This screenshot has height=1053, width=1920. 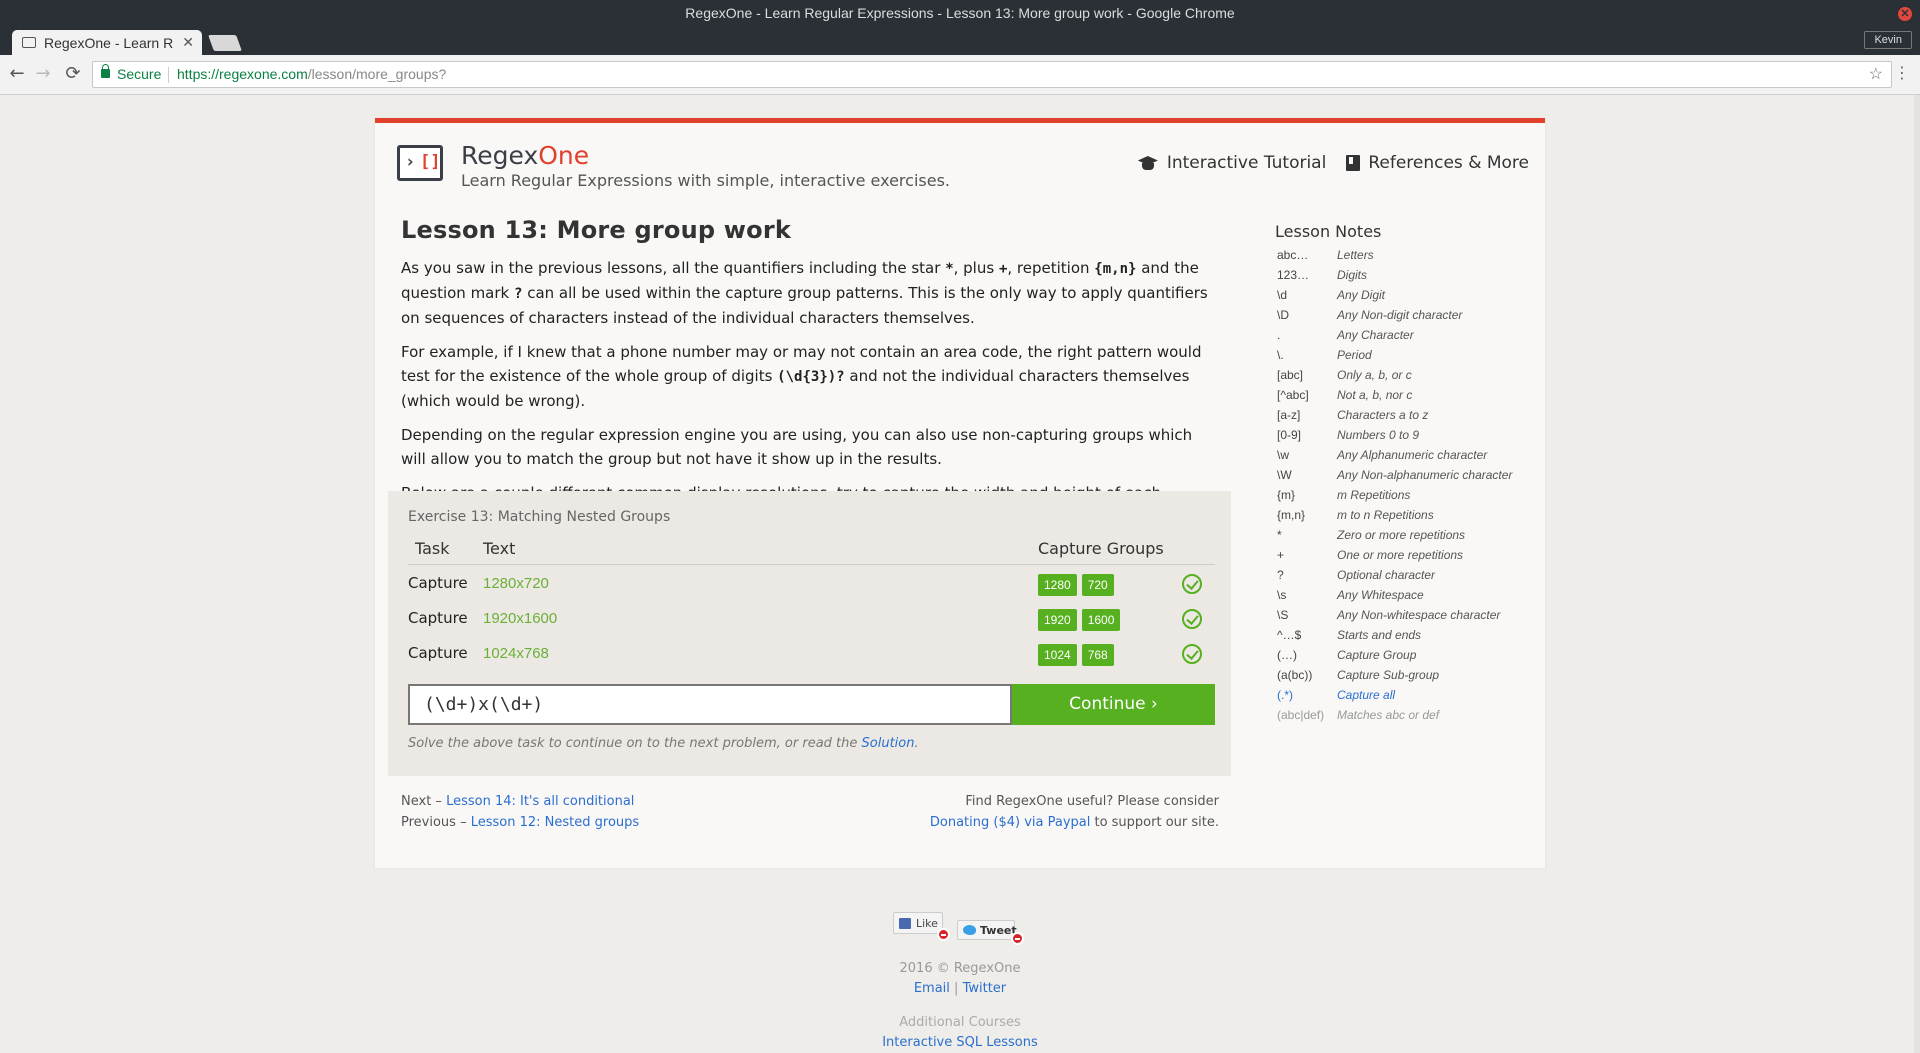 What do you see at coordinates (1286, 495) in the screenshot?
I see `note-syntax: {m}` at bounding box center [1286, 495].